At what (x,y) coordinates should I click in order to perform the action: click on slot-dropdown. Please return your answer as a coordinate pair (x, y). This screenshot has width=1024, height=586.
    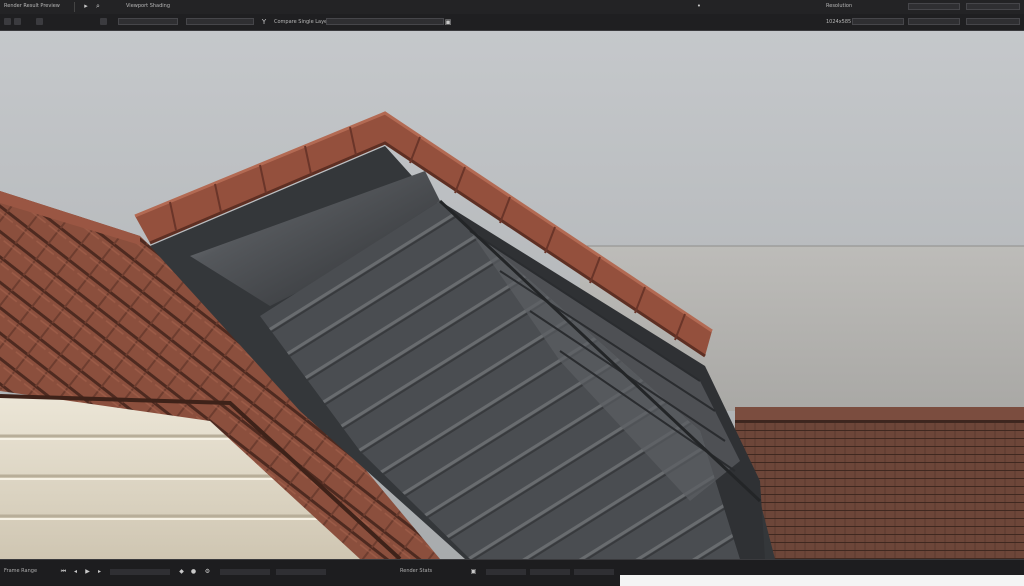
    Looking at the image, I should click on (148, 21).